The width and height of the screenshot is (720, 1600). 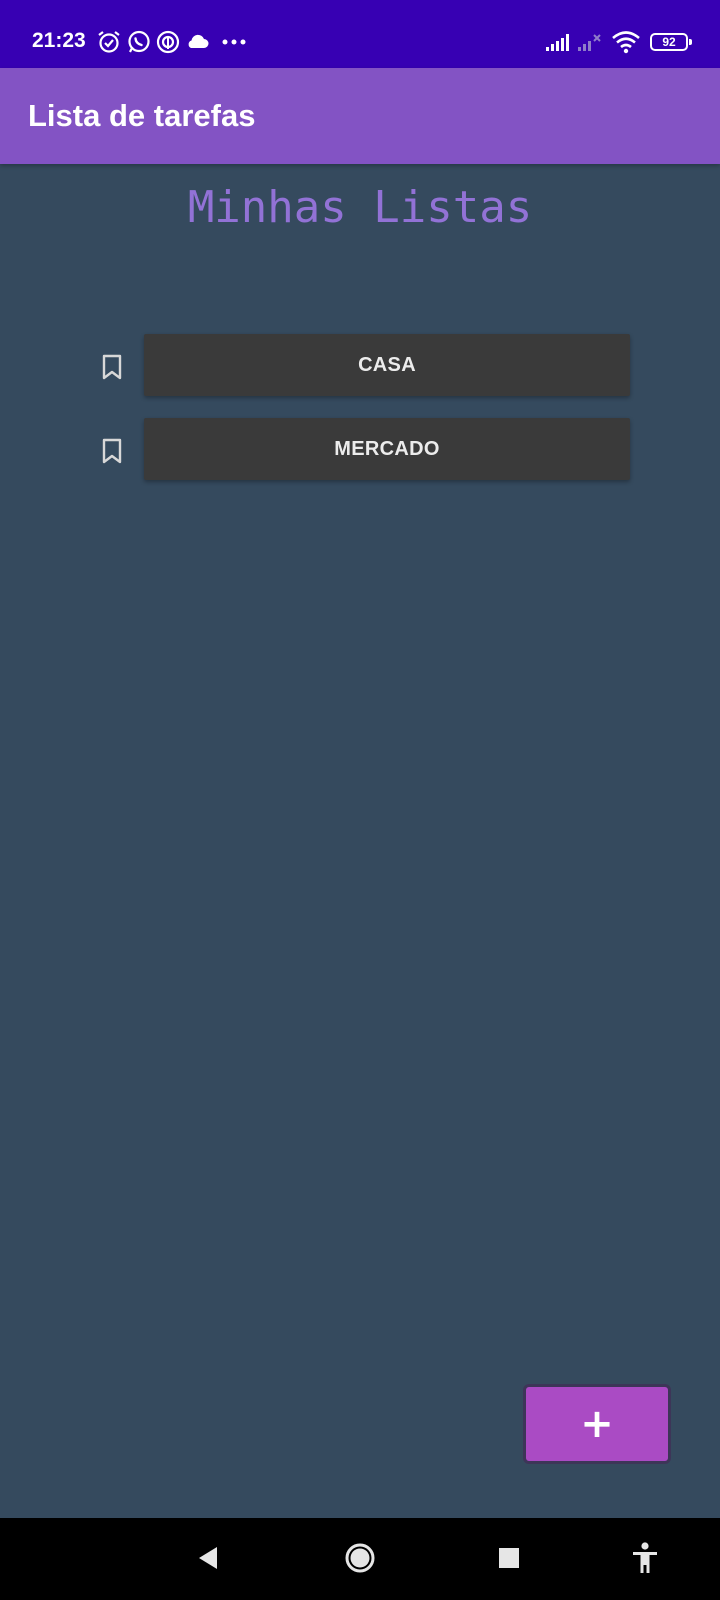 I want to click on list-item: MERCADO, so click(x=364, y=449).